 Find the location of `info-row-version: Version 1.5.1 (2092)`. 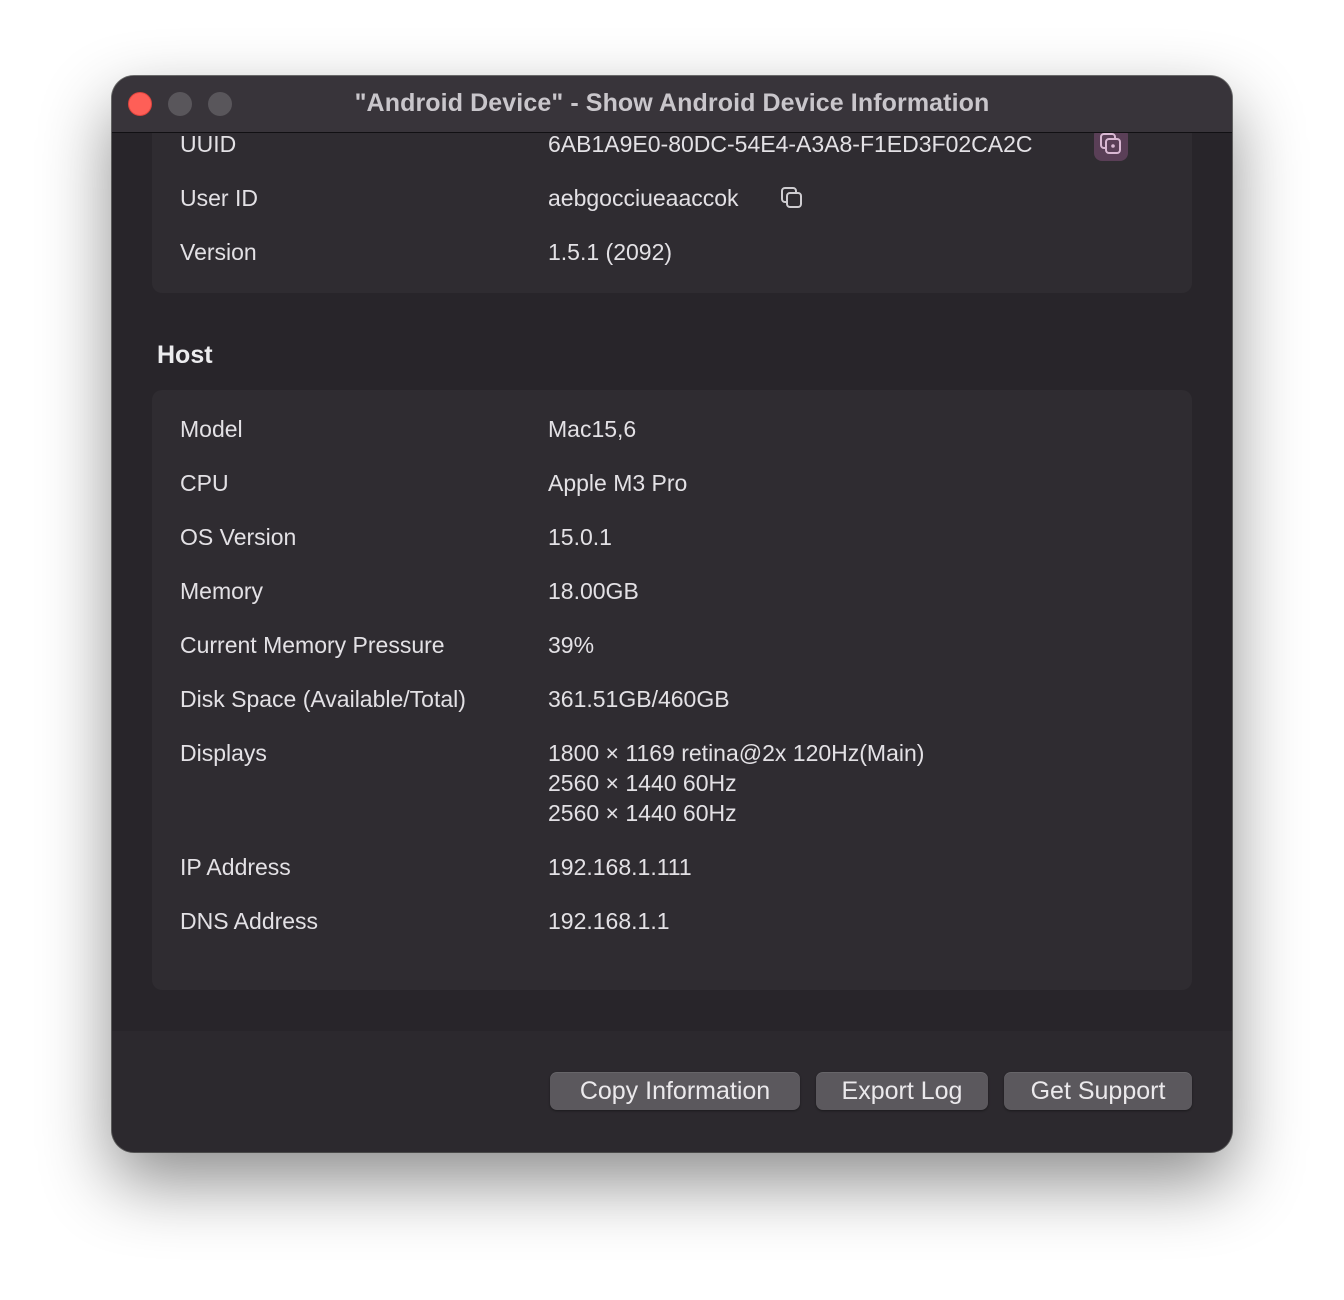

info-row-version: Version 1.5.1 (2092) is located at coordinates (680, 257).